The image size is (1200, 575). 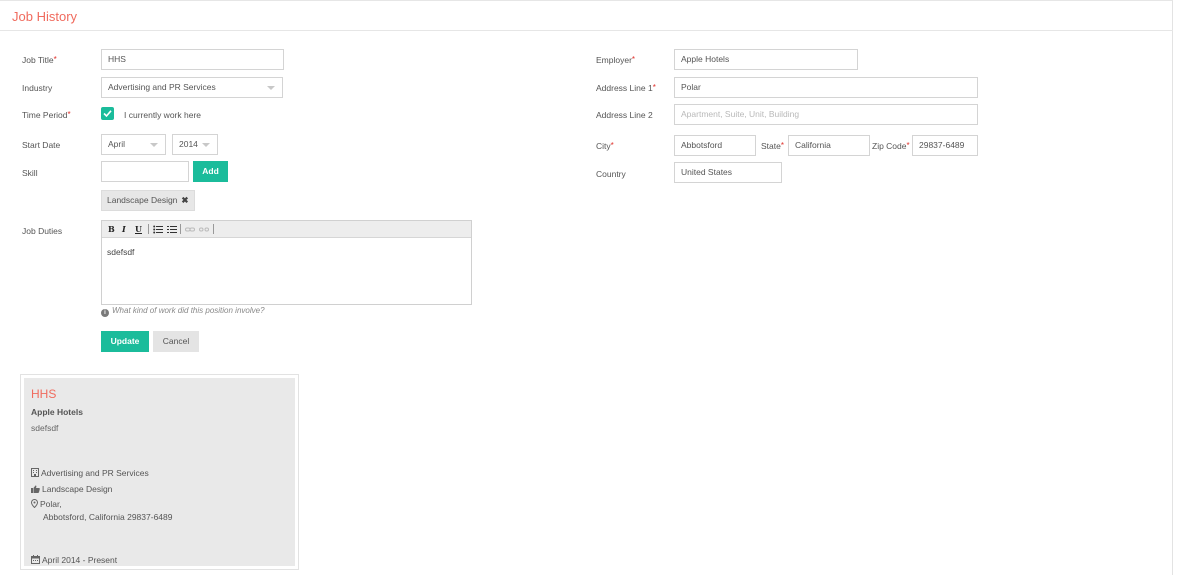 What do you see at coordinates (108, 517) in the screenshot?
I see `card-address-city: Abbotsford, California 29837-6489` at bounding box center [108, 517].